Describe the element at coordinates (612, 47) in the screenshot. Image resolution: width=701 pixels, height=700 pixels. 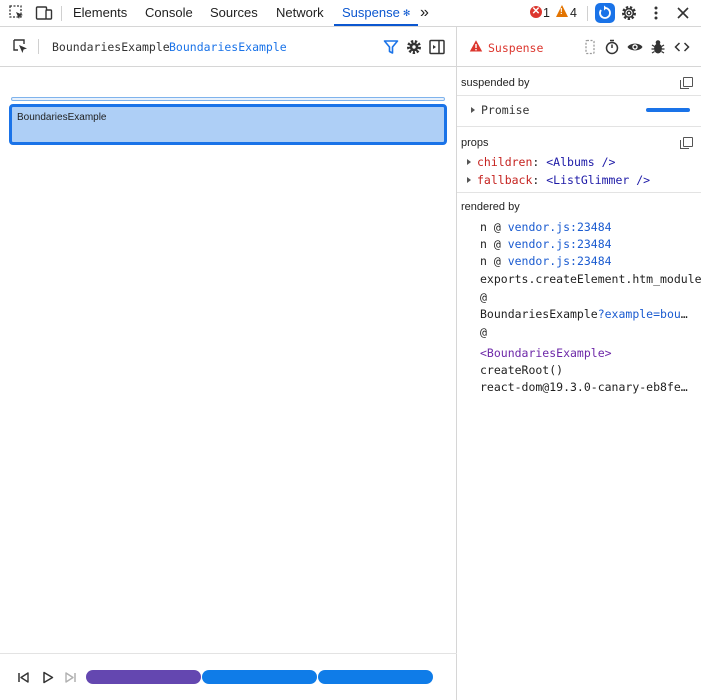
I see `timer-icon` at that location.